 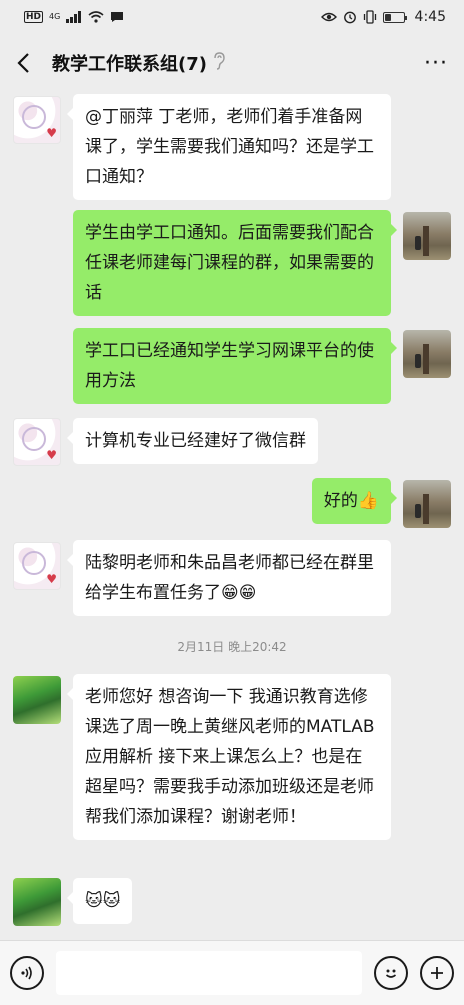 I want to click on clock: 4:45, so click(x=430, y=17).